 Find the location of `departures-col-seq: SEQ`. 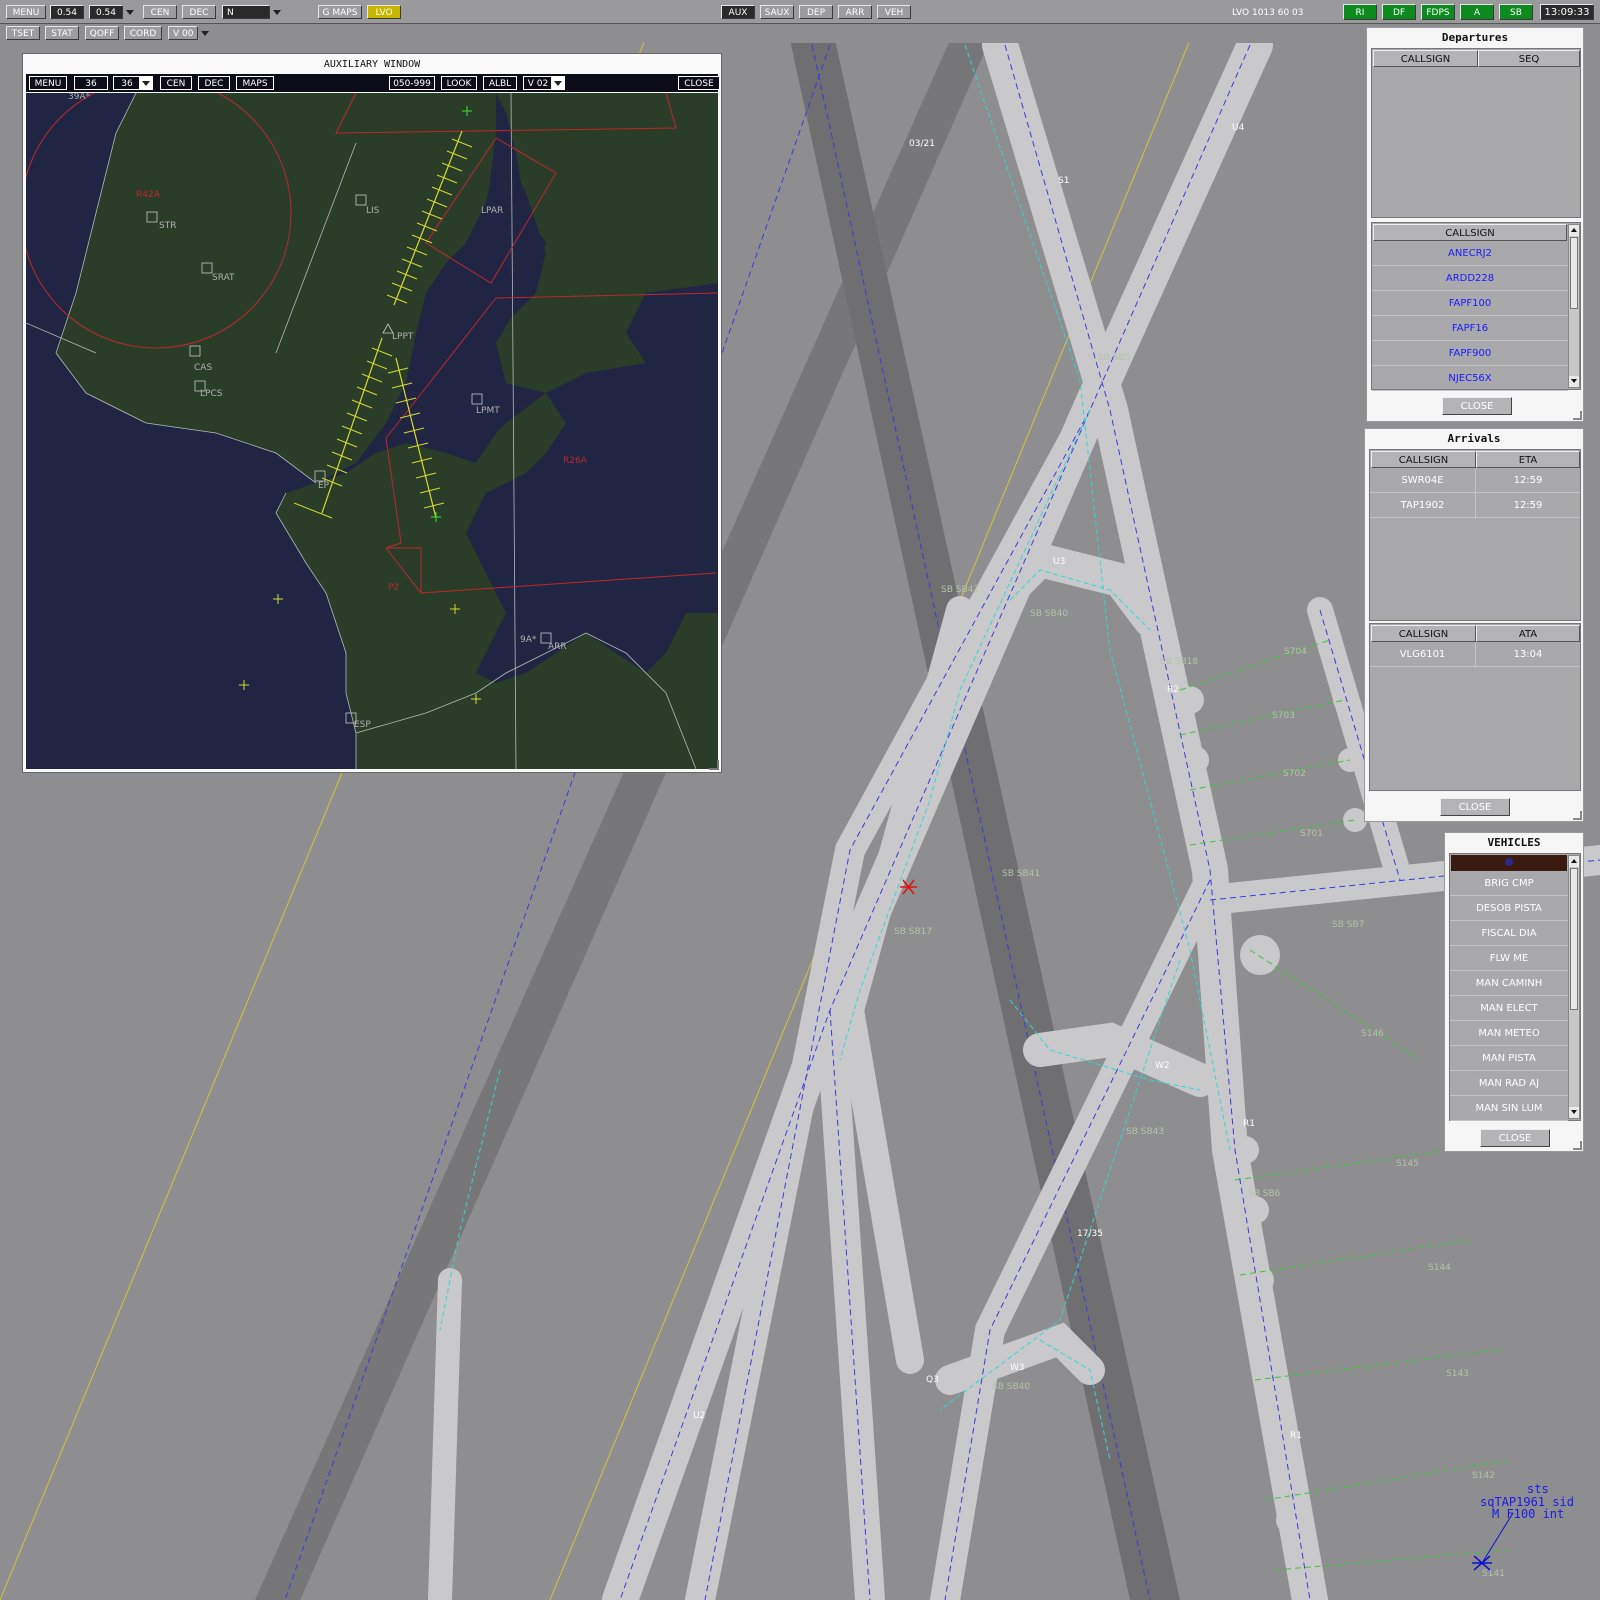

departures-col-seq: SEQ is located at coordinates (1529, 58).